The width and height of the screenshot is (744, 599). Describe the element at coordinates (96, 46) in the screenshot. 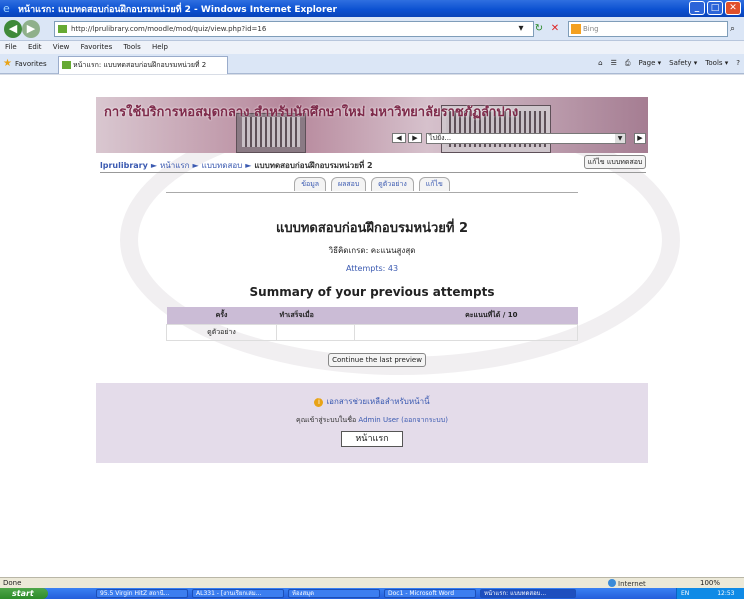

I see `menu-favorites: Favorites` at that location.